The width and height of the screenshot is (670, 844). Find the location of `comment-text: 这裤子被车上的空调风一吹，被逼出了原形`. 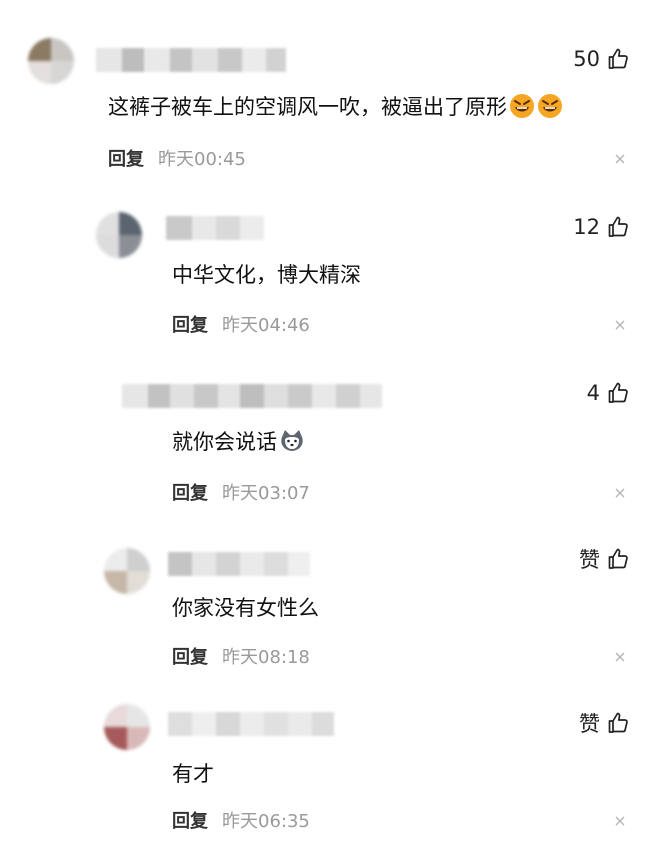

comment-text: 这裤子被车上的空调风一吹，被逼出了原形 is located at coordinates (335, 106).